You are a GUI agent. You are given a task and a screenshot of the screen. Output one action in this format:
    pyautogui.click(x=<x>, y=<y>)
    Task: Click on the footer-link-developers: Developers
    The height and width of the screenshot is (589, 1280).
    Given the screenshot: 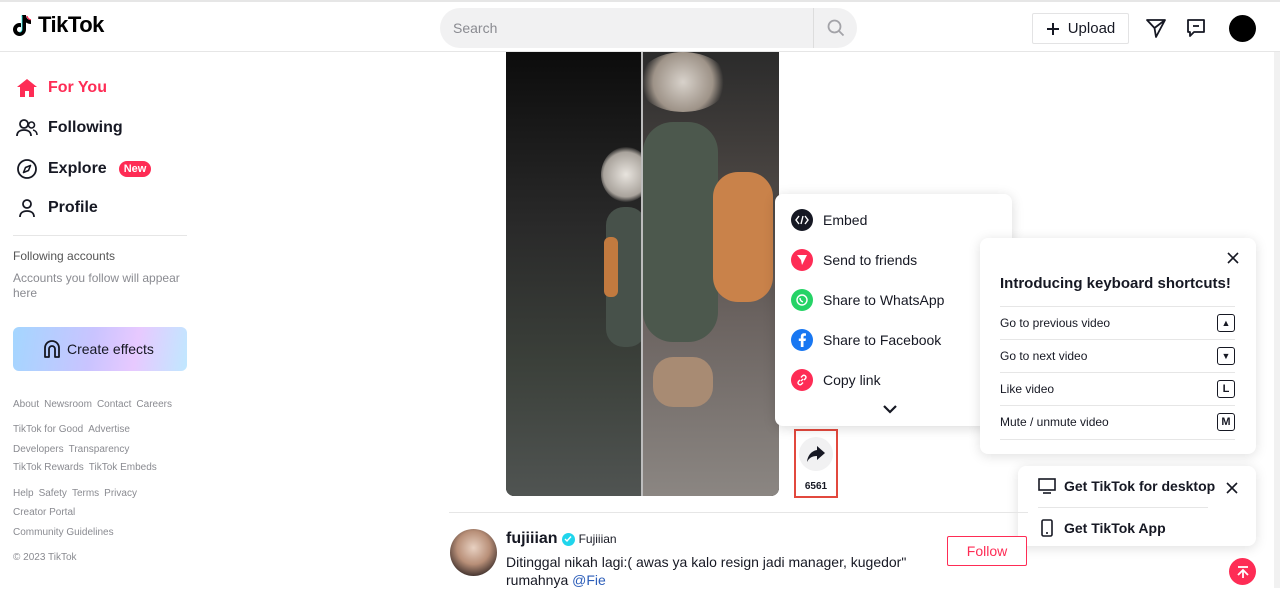 What is the action you would take?
    pyautogui.click(x=38, y=449)
    